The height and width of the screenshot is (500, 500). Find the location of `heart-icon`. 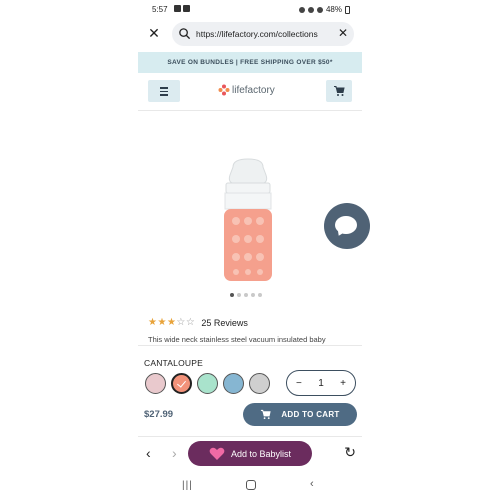

heart-icon is located at coordinates (217, 453).